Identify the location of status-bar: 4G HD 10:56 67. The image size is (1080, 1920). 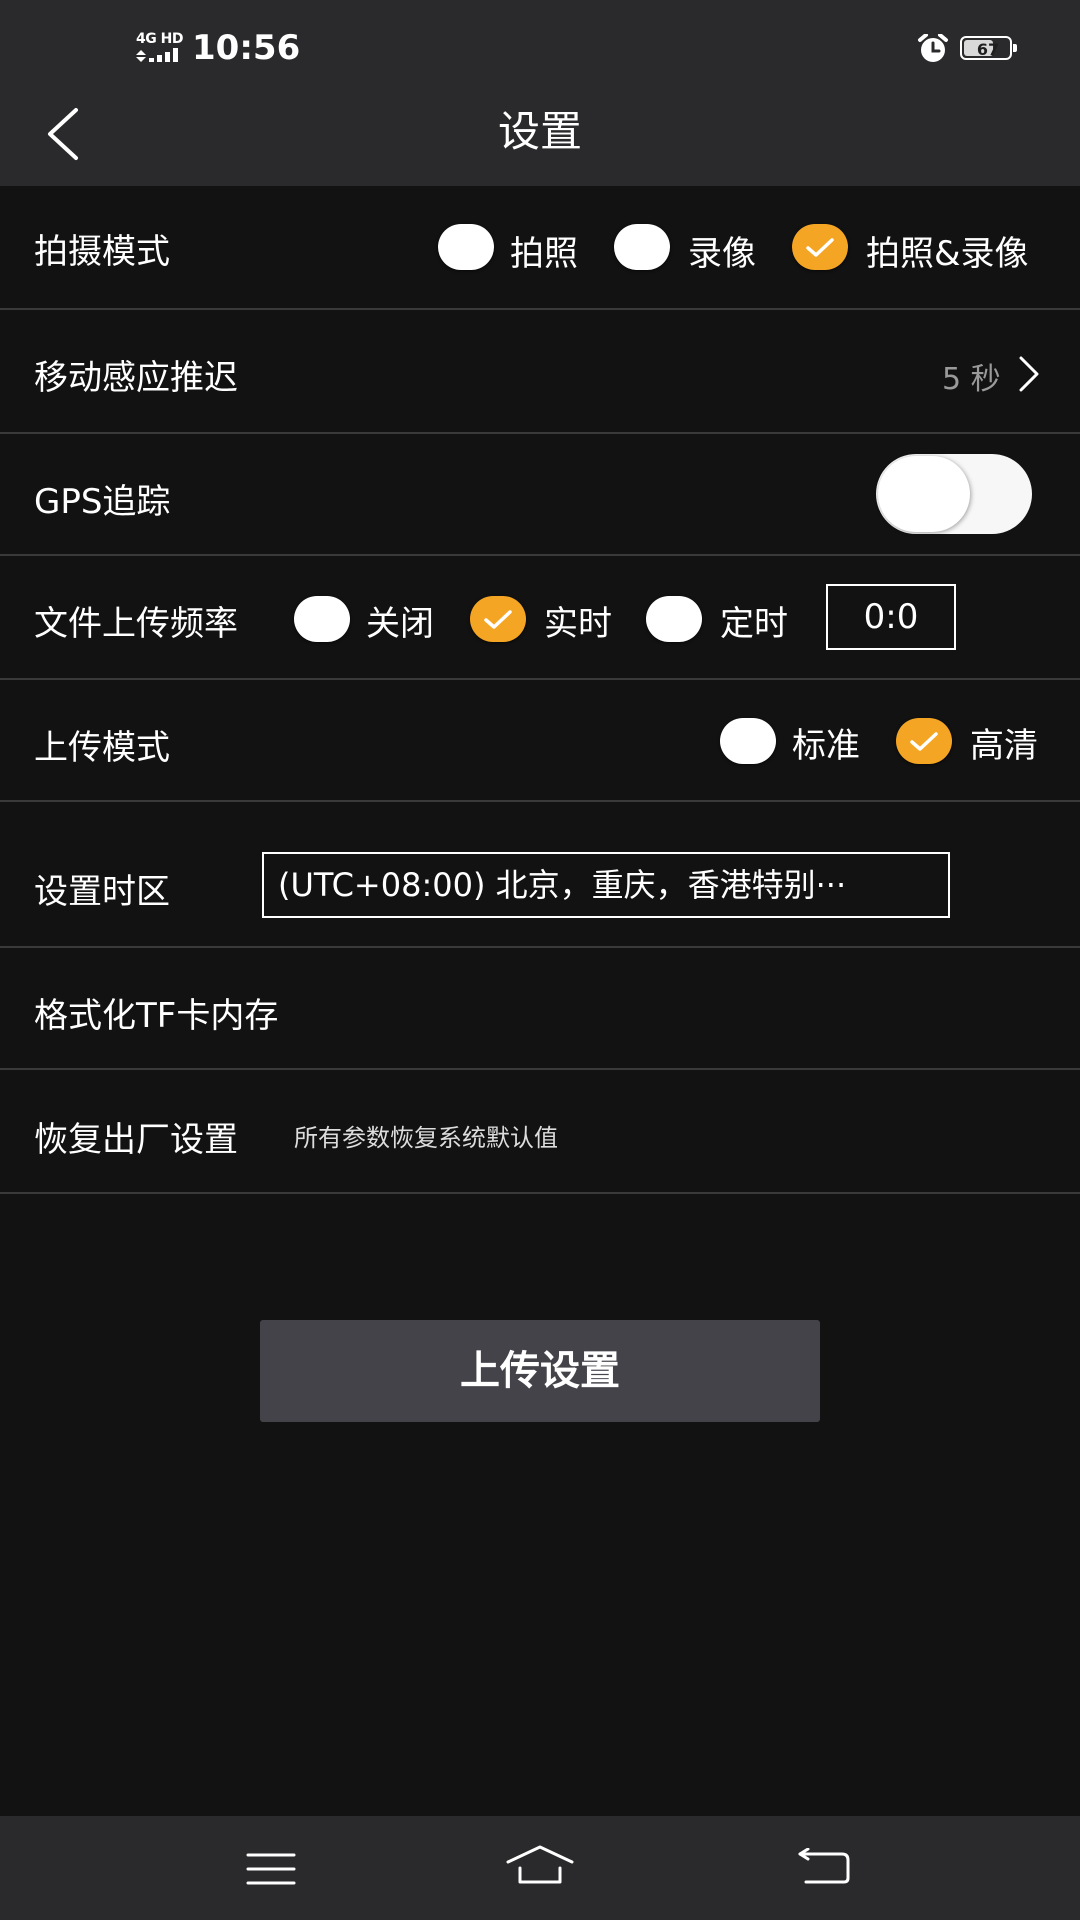
(540, 48).